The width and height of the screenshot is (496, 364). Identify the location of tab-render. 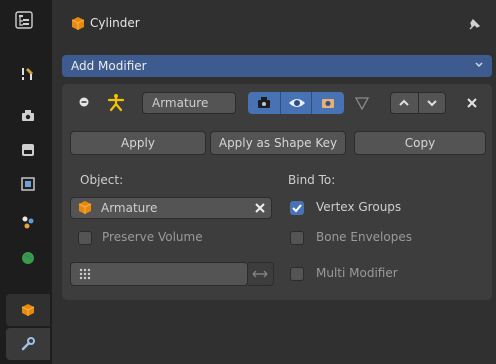
(28, 116).